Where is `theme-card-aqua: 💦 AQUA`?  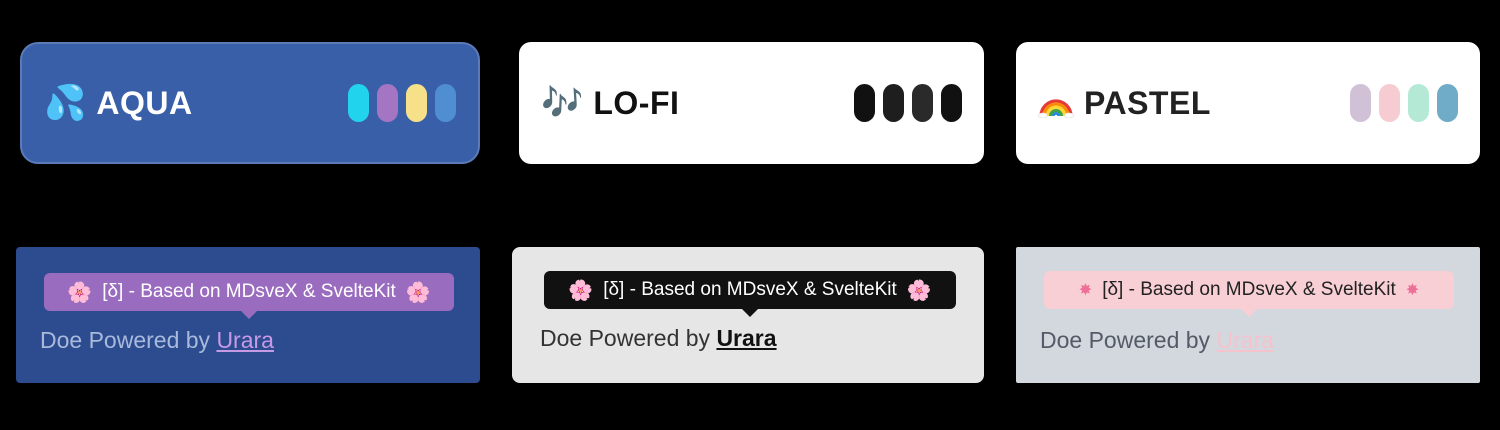 theme-card-aqua: 💦 AQUA is located at coordinates (250, 103).